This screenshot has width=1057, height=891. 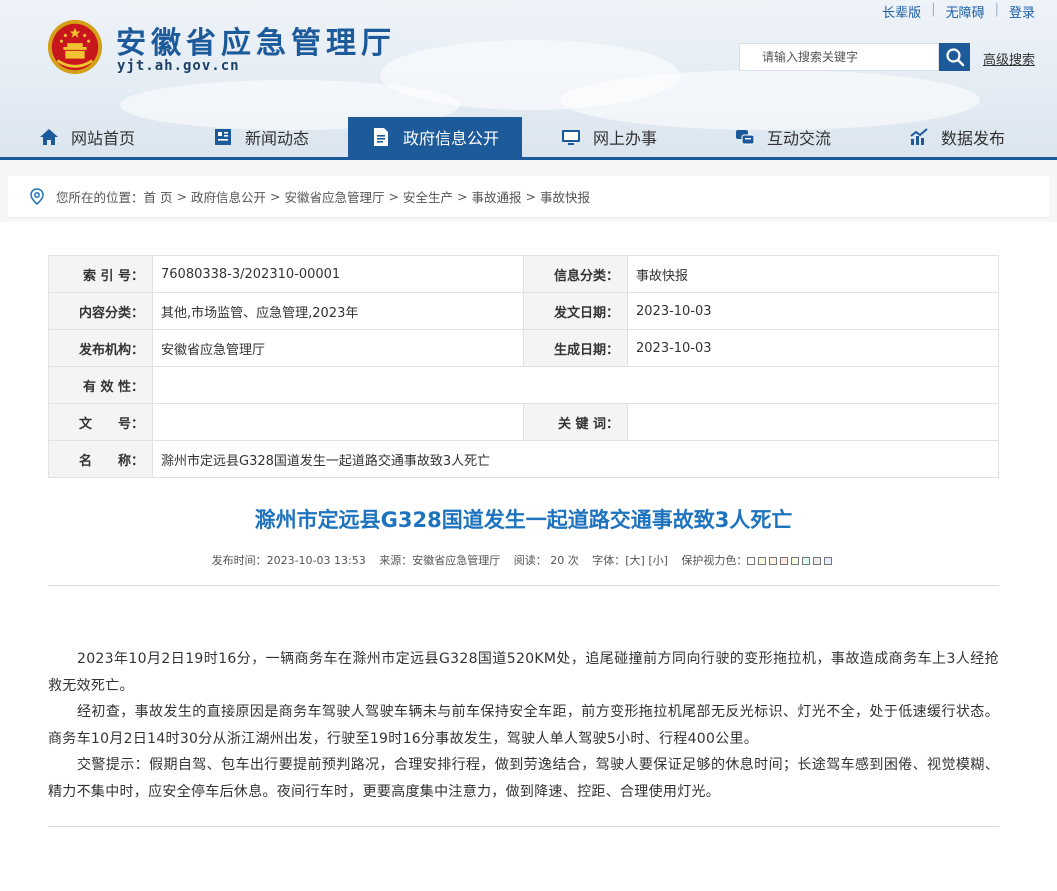 What do you see at coordinates (571, 137) in the screenshot?
I see `monitor-icon` at bounding box center [571, 137].